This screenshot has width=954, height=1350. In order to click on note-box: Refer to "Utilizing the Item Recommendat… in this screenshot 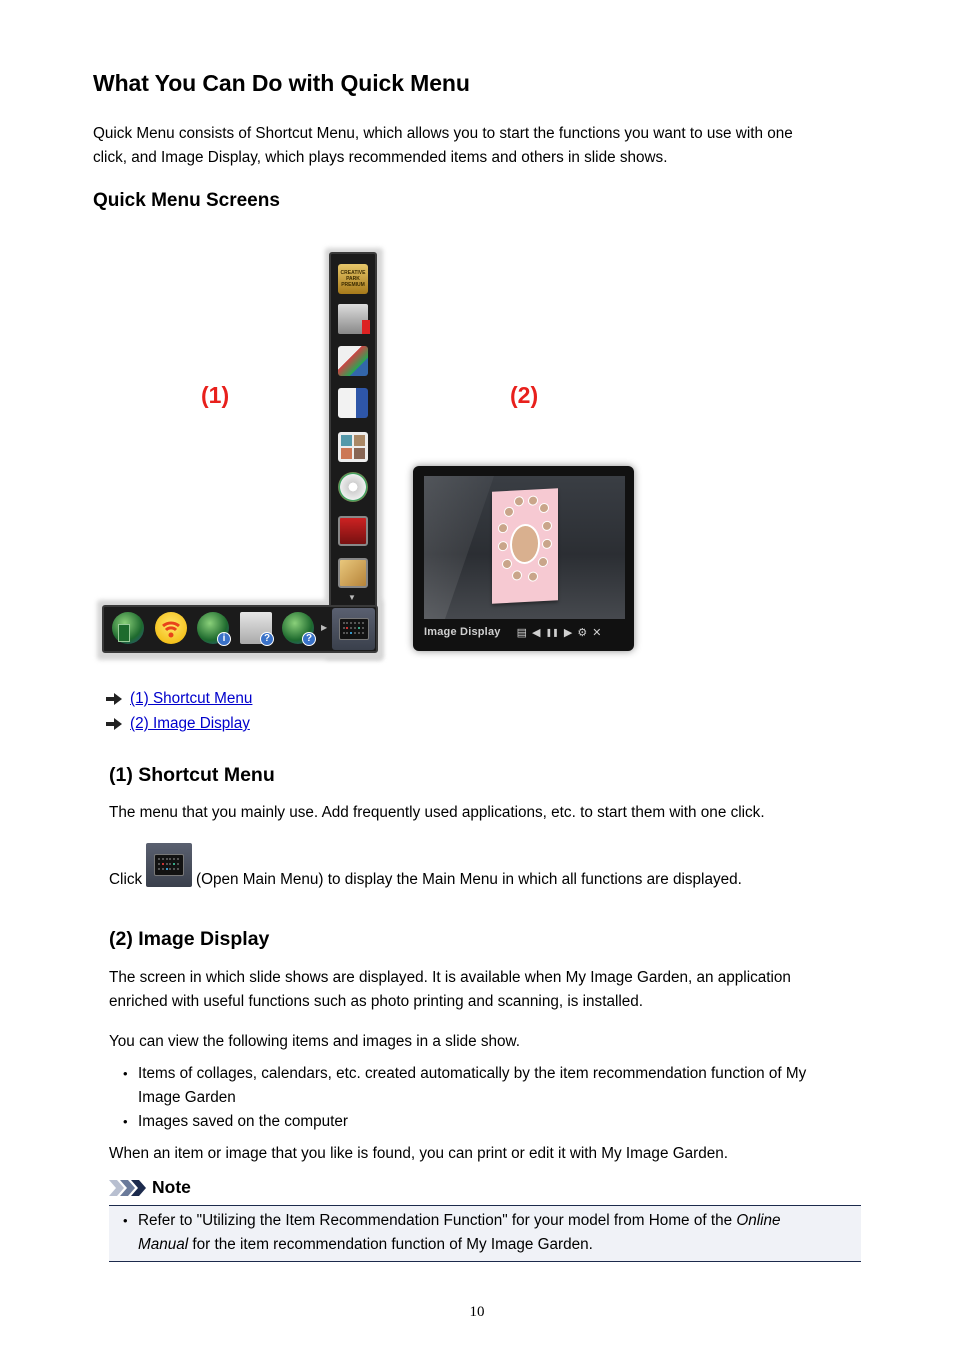, I will do `click(485, 1233)`.